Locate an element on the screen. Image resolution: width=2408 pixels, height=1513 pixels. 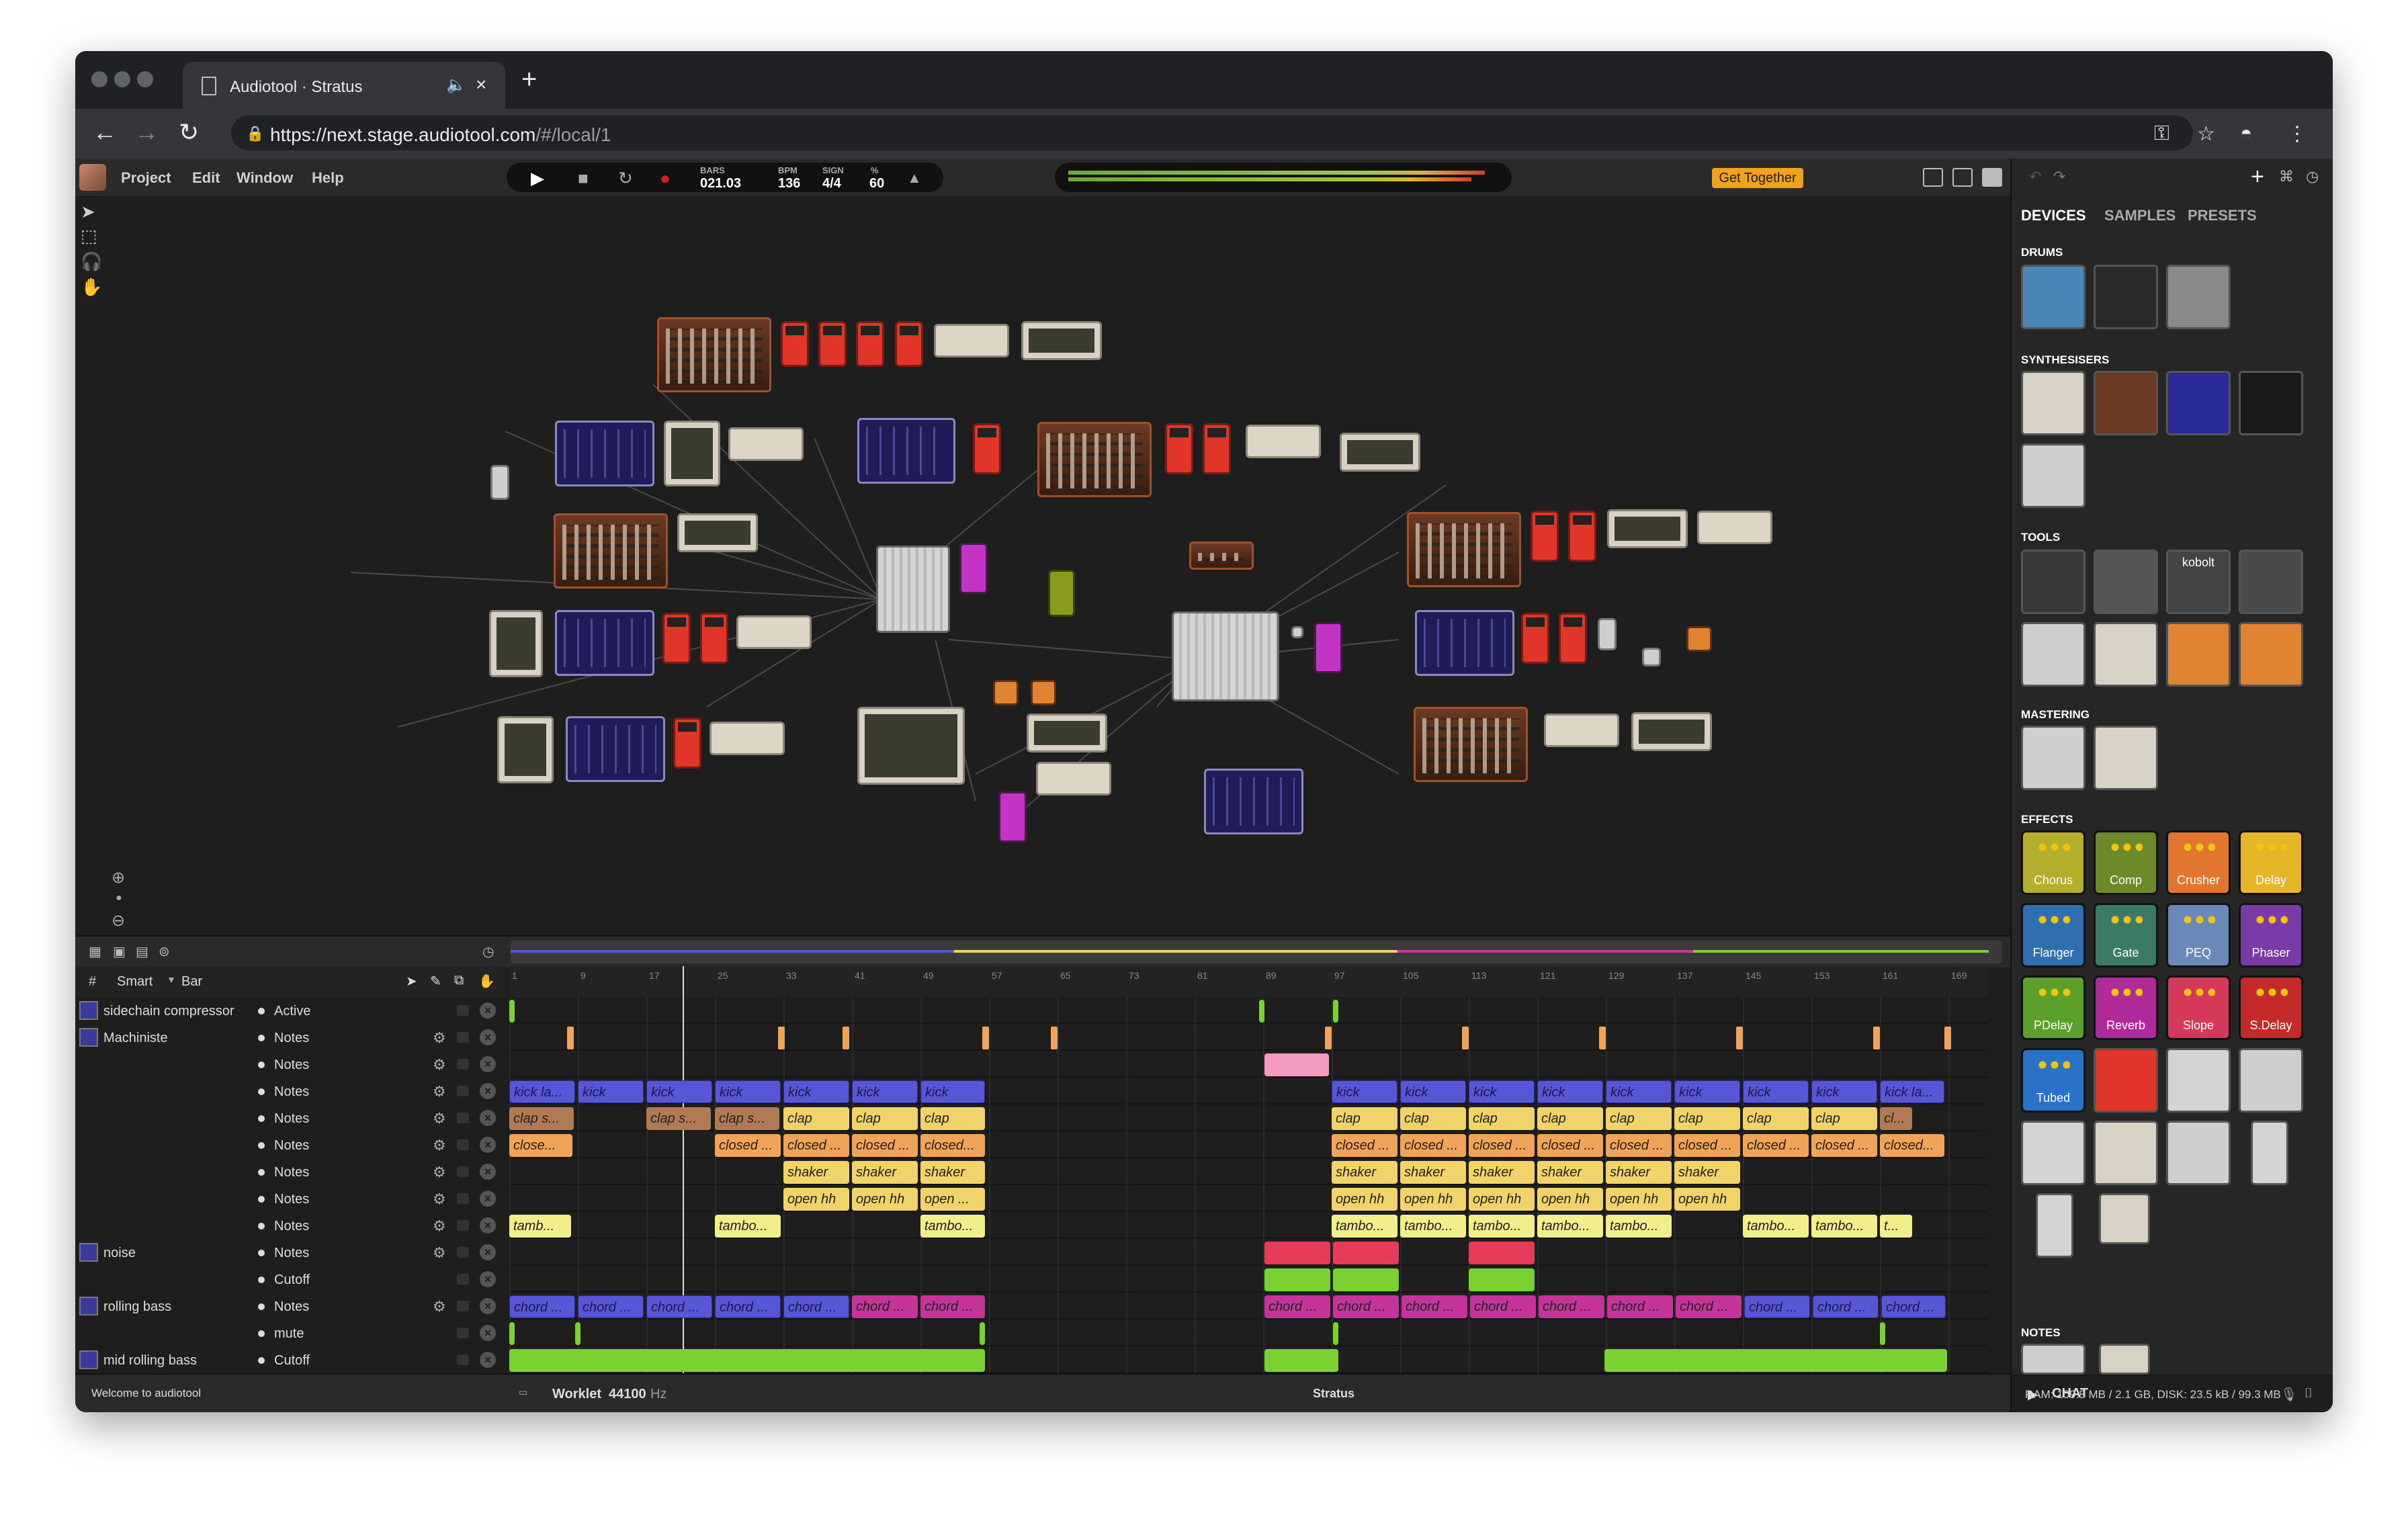
effect-comp: Comp is located at coordinates (2126, 862).